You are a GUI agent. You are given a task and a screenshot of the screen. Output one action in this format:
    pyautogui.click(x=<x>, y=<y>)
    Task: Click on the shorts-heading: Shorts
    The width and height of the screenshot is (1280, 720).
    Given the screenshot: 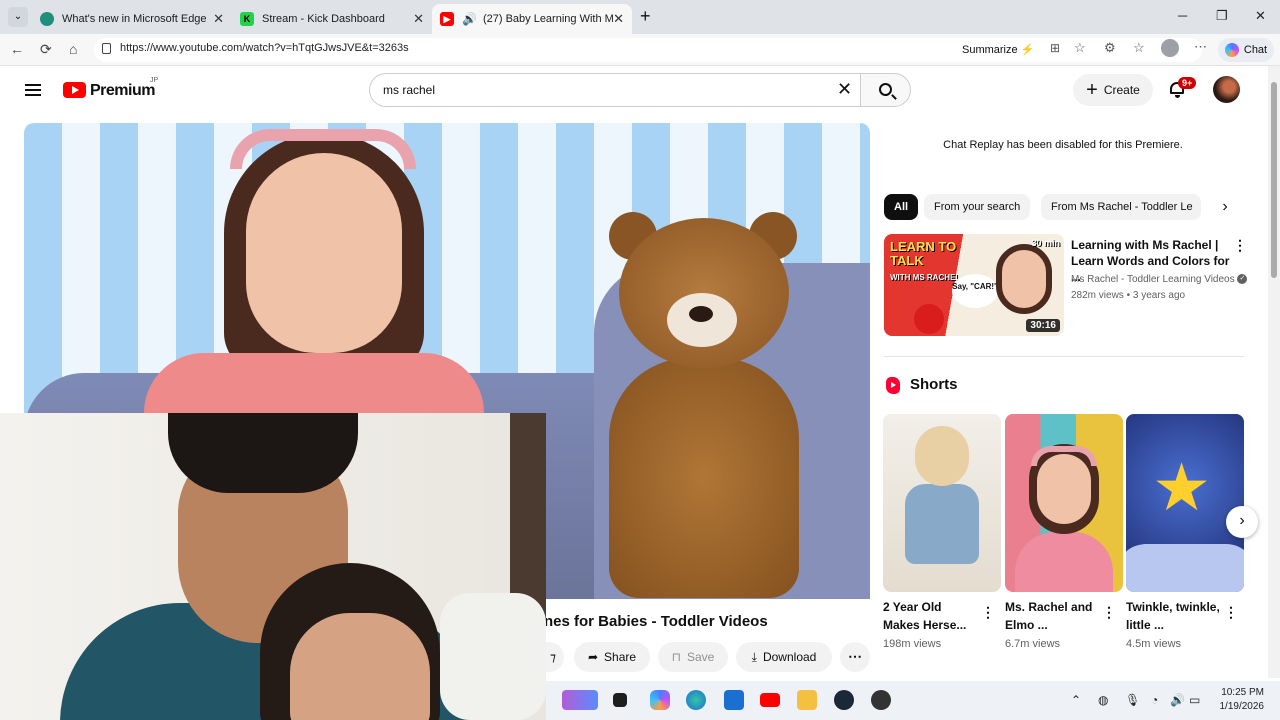 What is the action you would take?
    pyautogui.click(x=934, y=384)
    